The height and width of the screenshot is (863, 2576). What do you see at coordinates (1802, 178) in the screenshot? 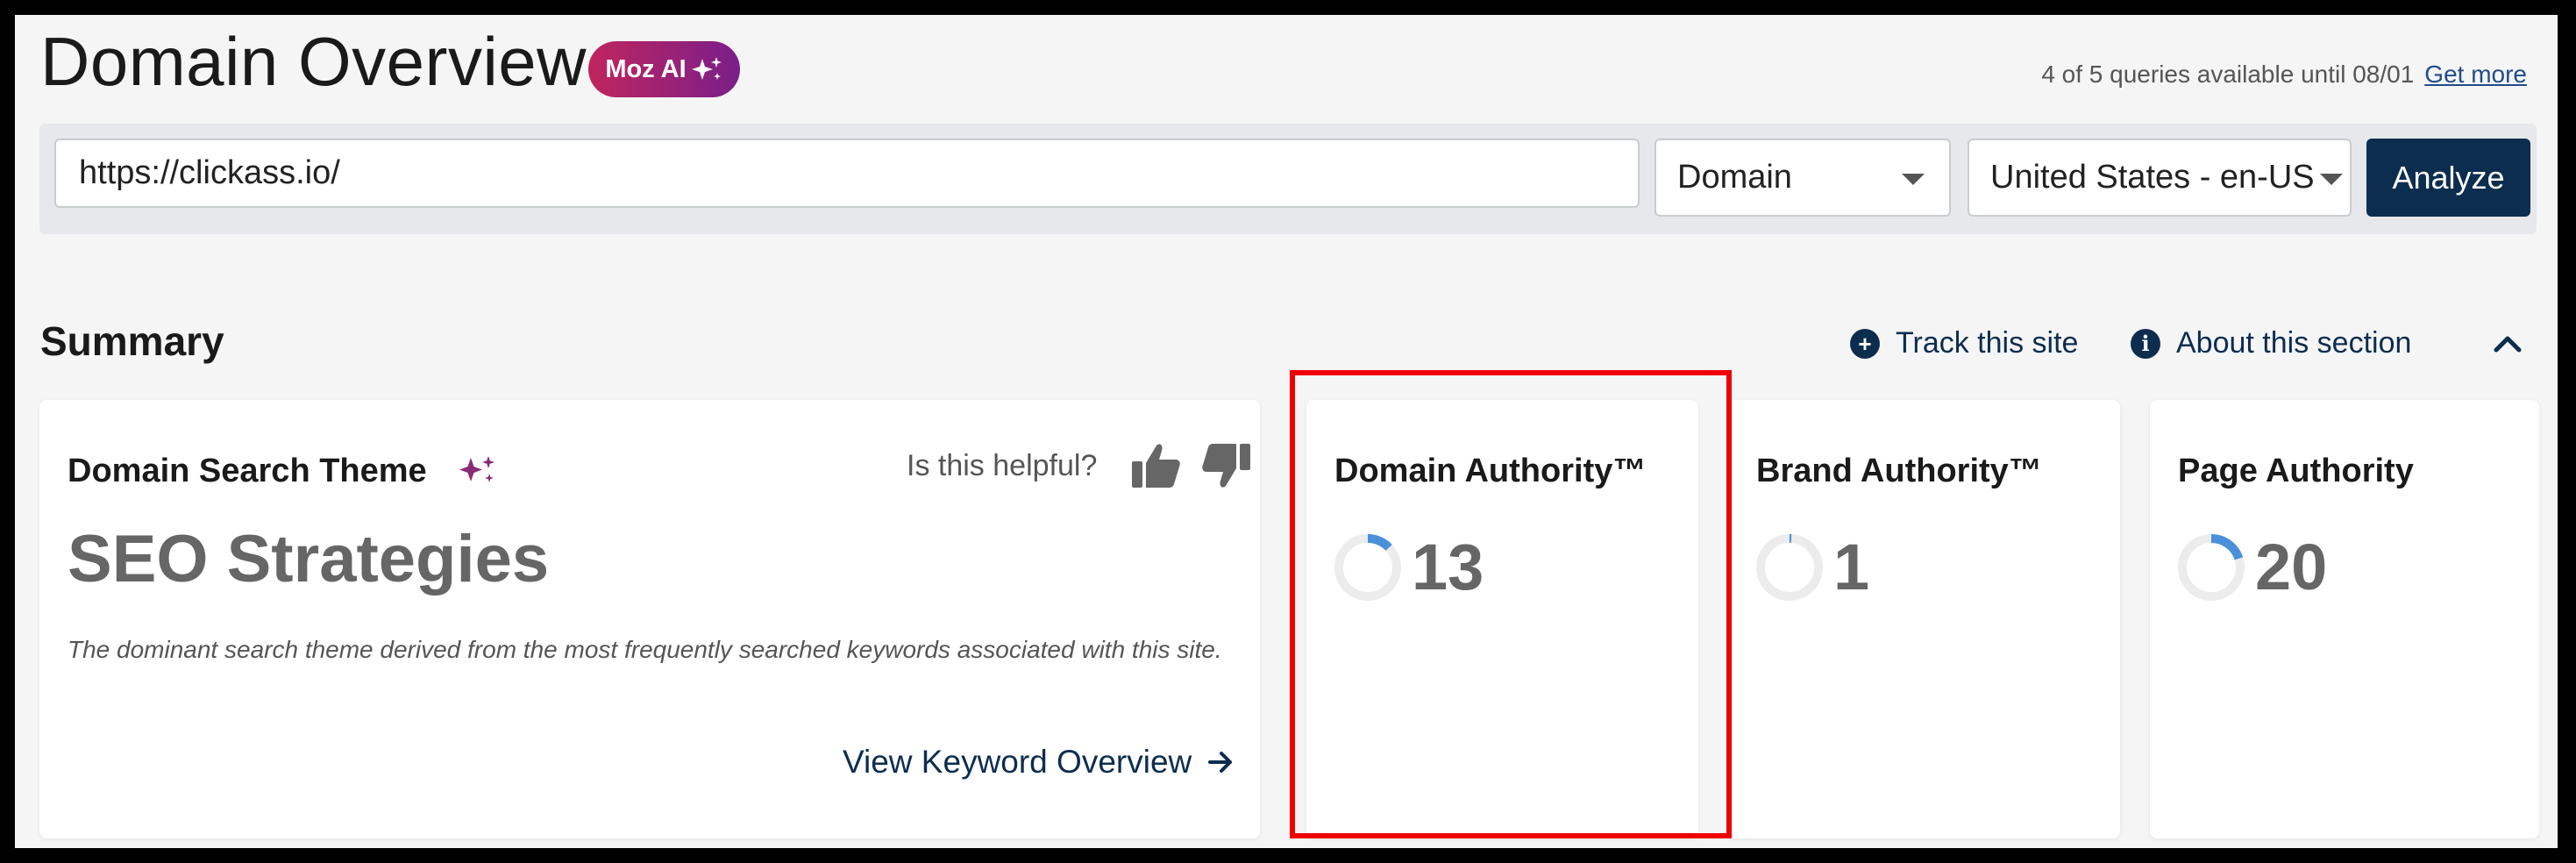
I see `scope-select: Domain` at bounding box center [1802, 178].